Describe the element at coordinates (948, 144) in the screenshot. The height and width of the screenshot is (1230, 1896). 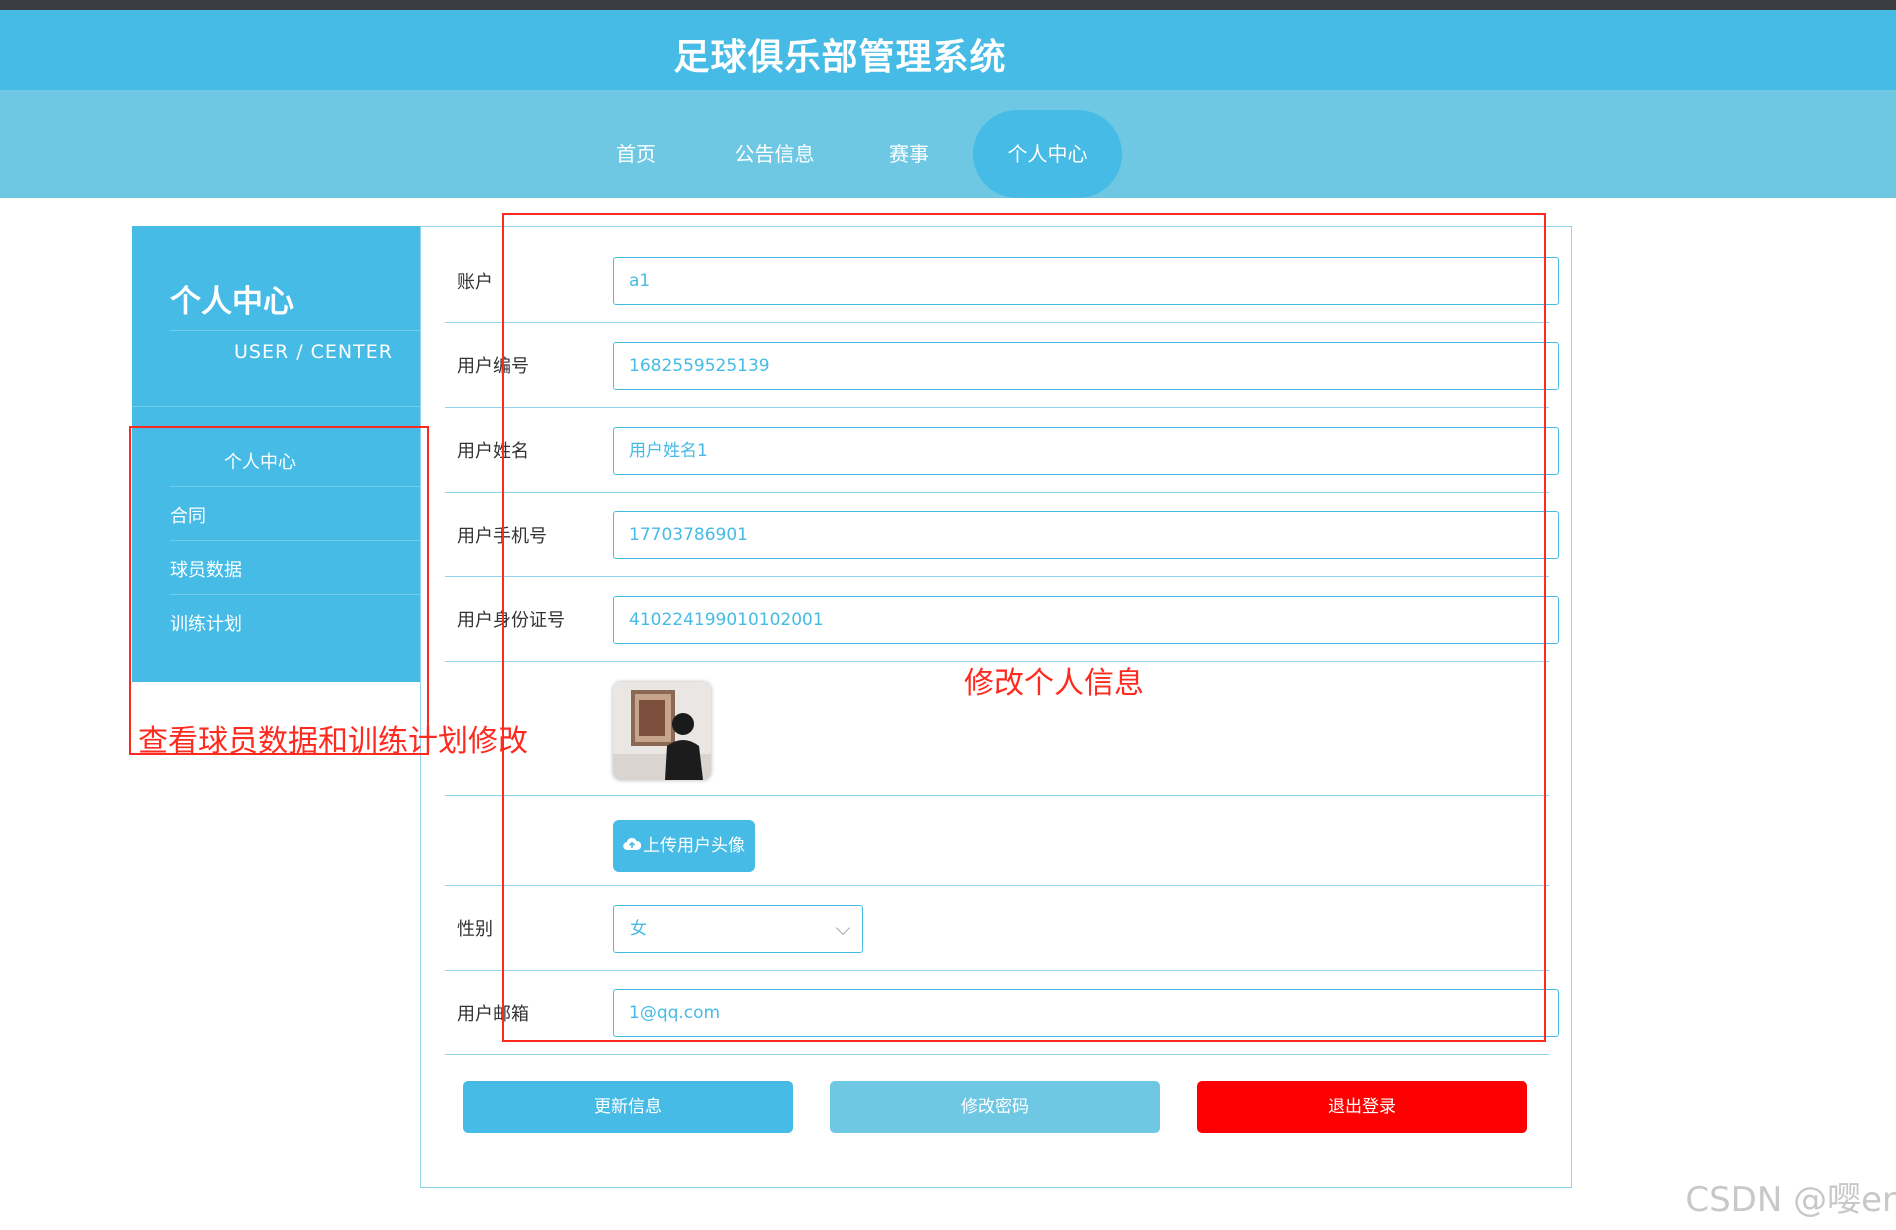
I see `main-nav: 首页 公告信息 赛事 个人中心` at that location.